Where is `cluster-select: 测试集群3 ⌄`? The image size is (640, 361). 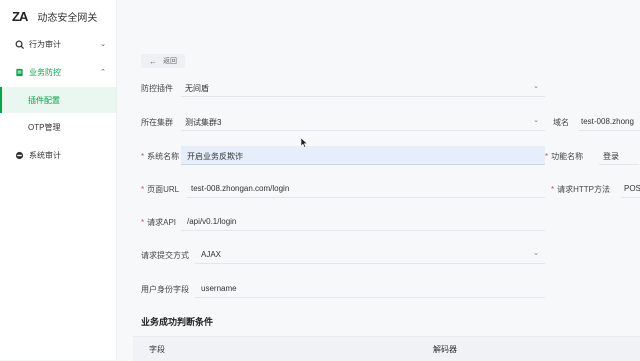
cluster-select: 测试集群3 ⌄ is located at coordinates (363, 121).